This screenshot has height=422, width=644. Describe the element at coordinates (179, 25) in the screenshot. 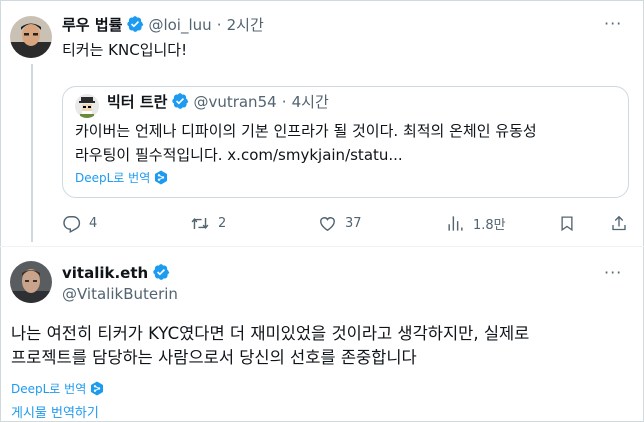

I see `author-handle: @loi_luu` at that location.